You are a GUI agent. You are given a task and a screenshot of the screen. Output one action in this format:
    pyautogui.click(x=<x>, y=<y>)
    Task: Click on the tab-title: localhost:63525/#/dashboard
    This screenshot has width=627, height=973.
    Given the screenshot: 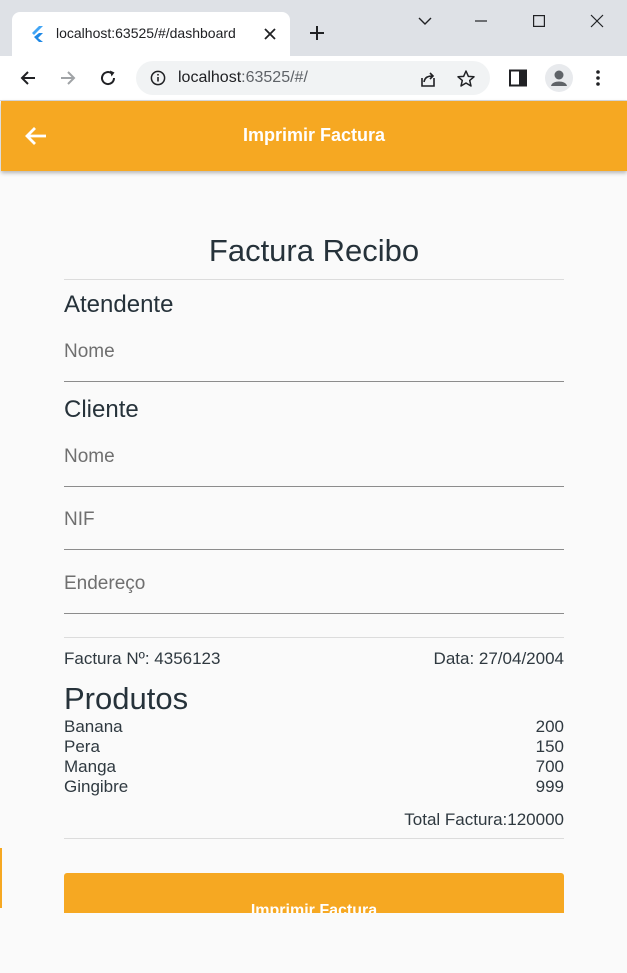 What is the action you would take?
    pyautogui.click(x=146, y=33)
    